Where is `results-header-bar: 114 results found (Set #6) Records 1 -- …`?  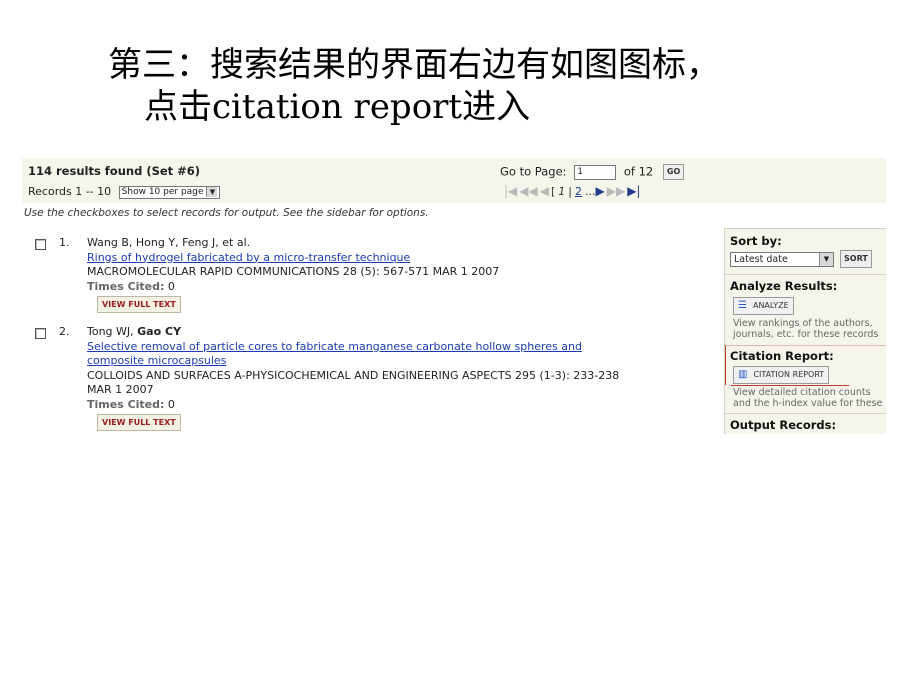
results-header-bar: 114 results found (Set #6) Records 1 -- … is located at coordinates (454, 180).